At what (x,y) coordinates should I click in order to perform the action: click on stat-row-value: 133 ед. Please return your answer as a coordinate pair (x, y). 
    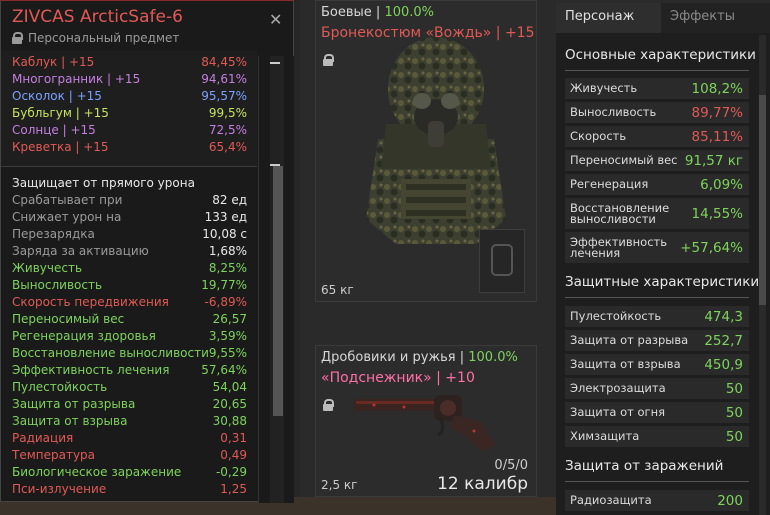
    Looking at the image, I should click on (225, 217).